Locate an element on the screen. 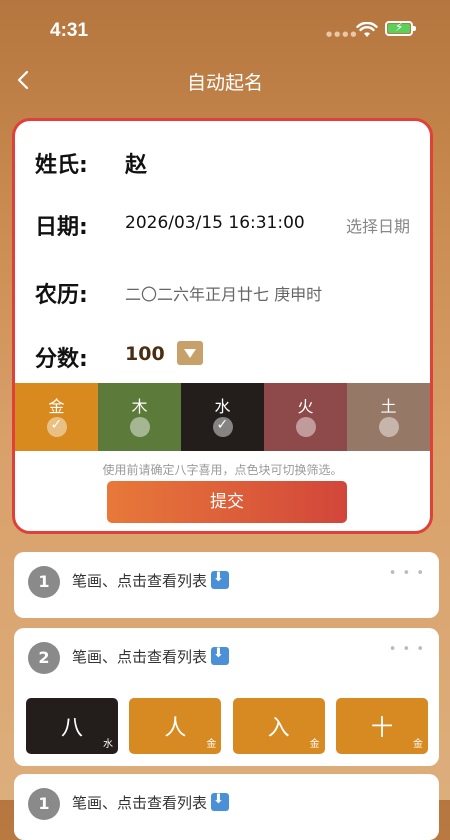 This screenshot has height=840, width=450. surname-input: 赵 is located at coordinates (136, 163).